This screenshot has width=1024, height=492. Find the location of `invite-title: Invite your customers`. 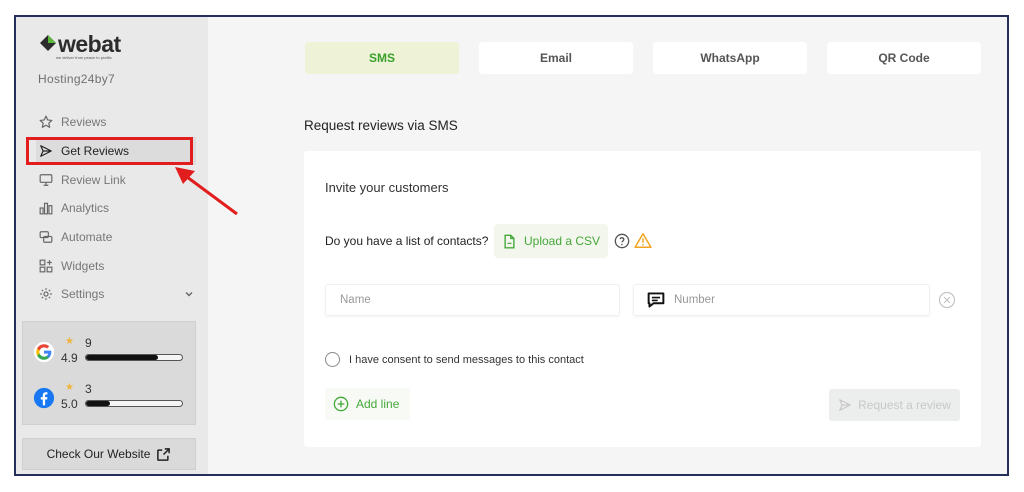

invite-title: Invite your customers is located at coordinates (387, 187).